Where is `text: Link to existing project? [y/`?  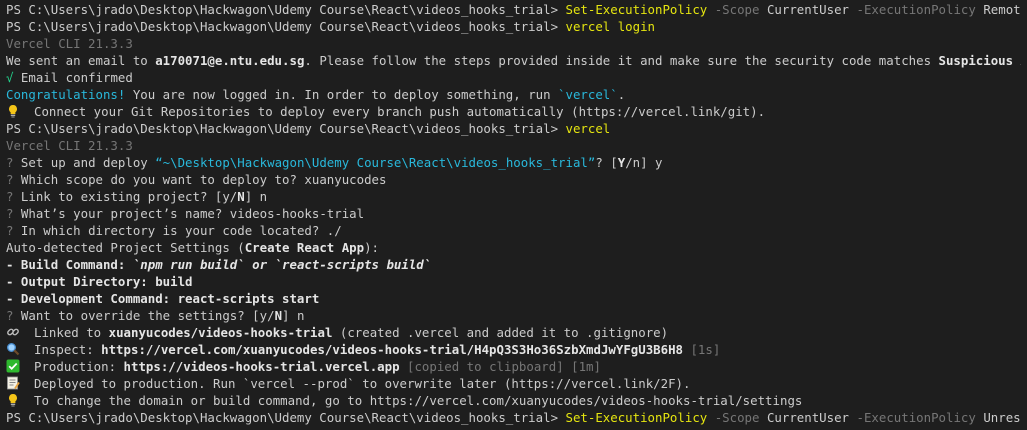 text: Link to existing project? [y/ is located at coordinates (125, 196).